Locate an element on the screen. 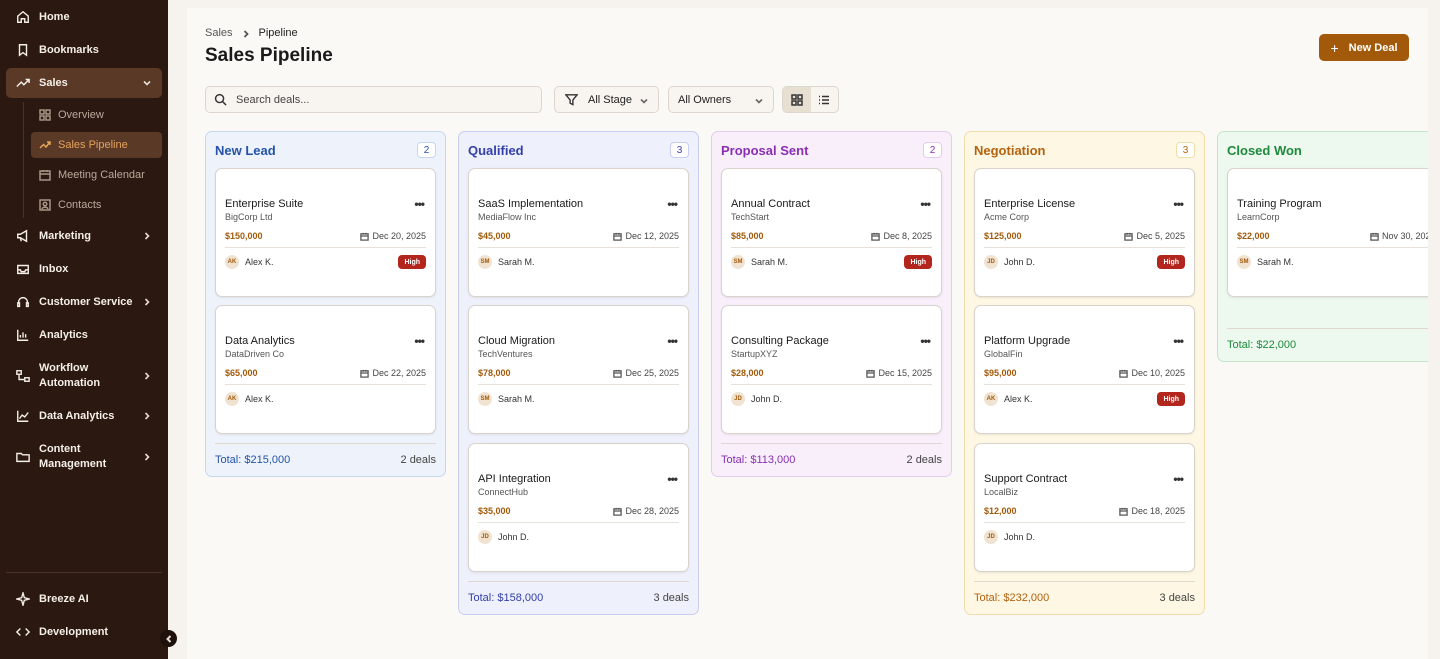 This screenshot has height=659, width=1440. sidebar-item-inbox: Inbox is located at coordinates (84, 269).